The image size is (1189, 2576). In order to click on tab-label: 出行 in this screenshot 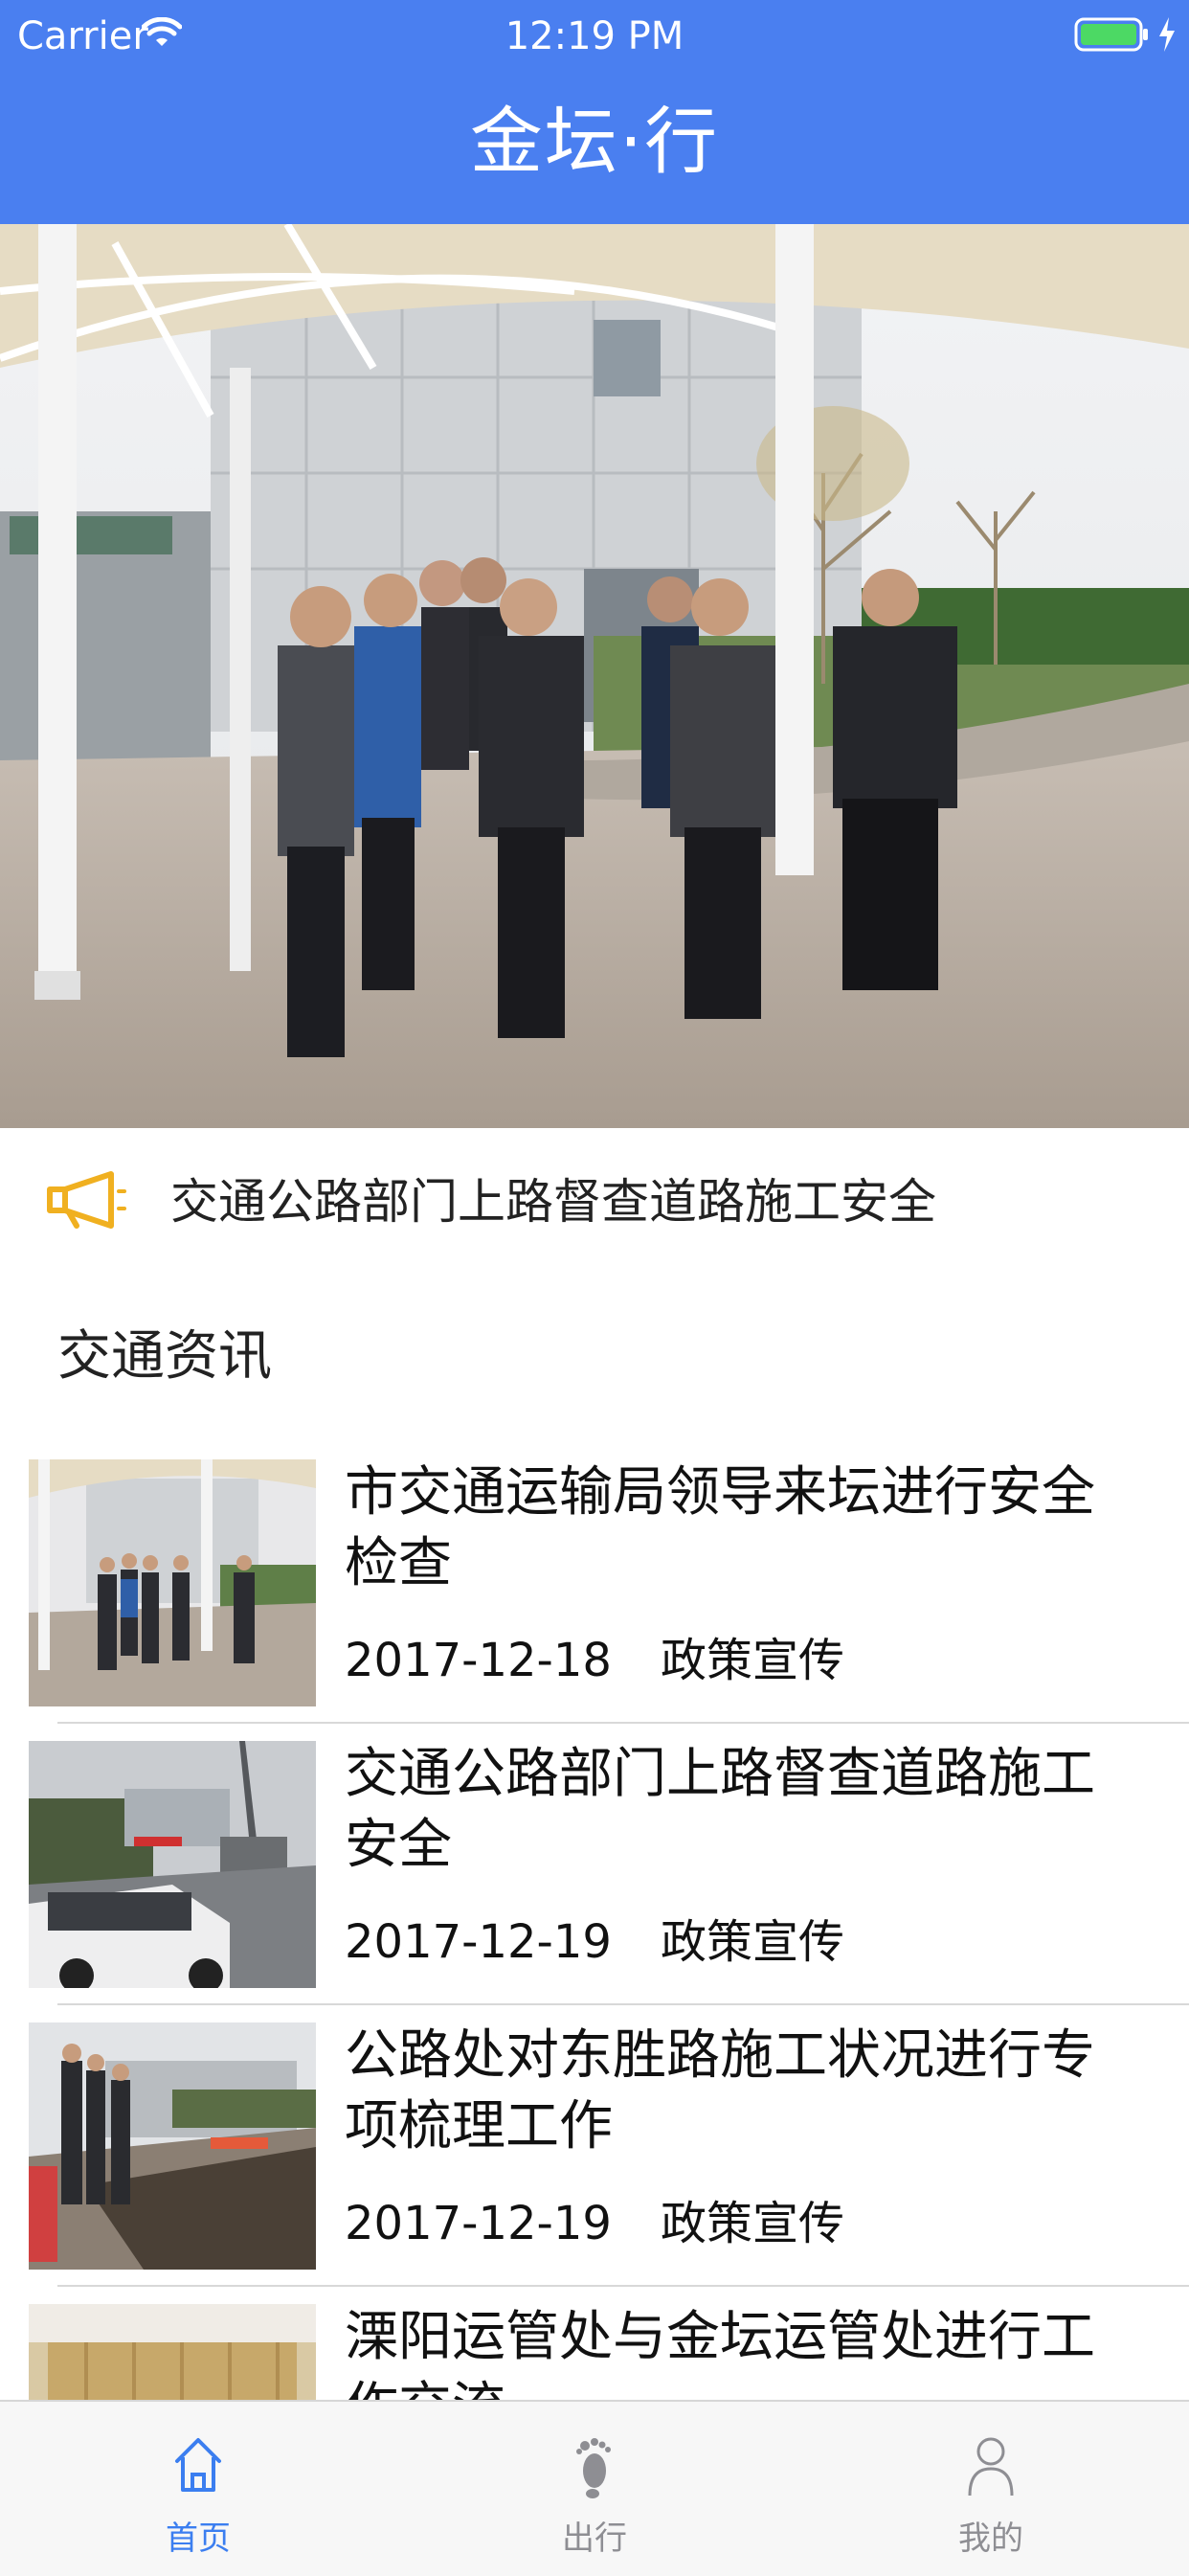, I will do `click(594, 2539)`.